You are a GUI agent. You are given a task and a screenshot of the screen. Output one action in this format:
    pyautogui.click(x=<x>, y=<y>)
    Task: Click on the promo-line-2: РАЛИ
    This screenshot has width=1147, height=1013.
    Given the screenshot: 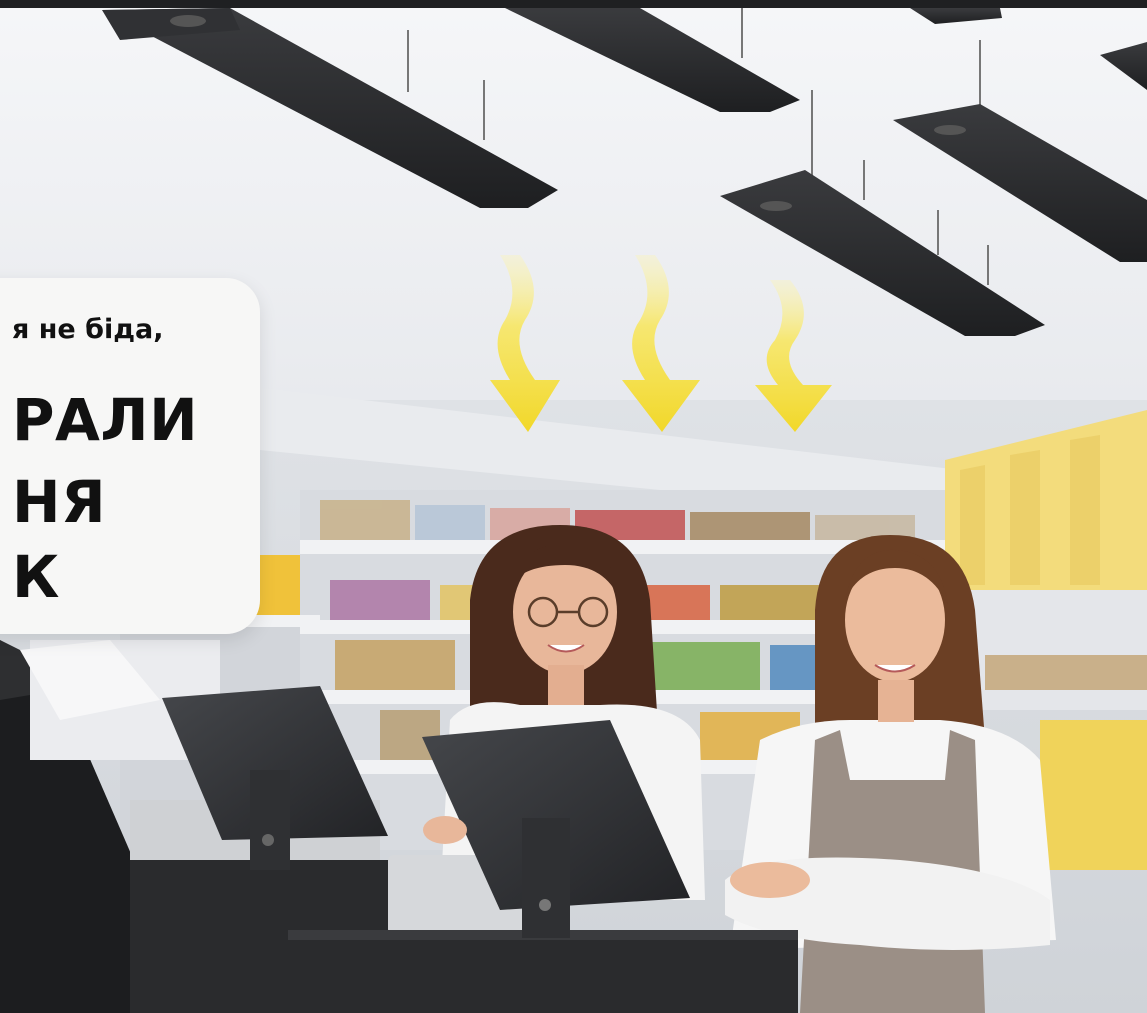 What is the action you would take?
    pyautogui.click(x=105, y=420)
    